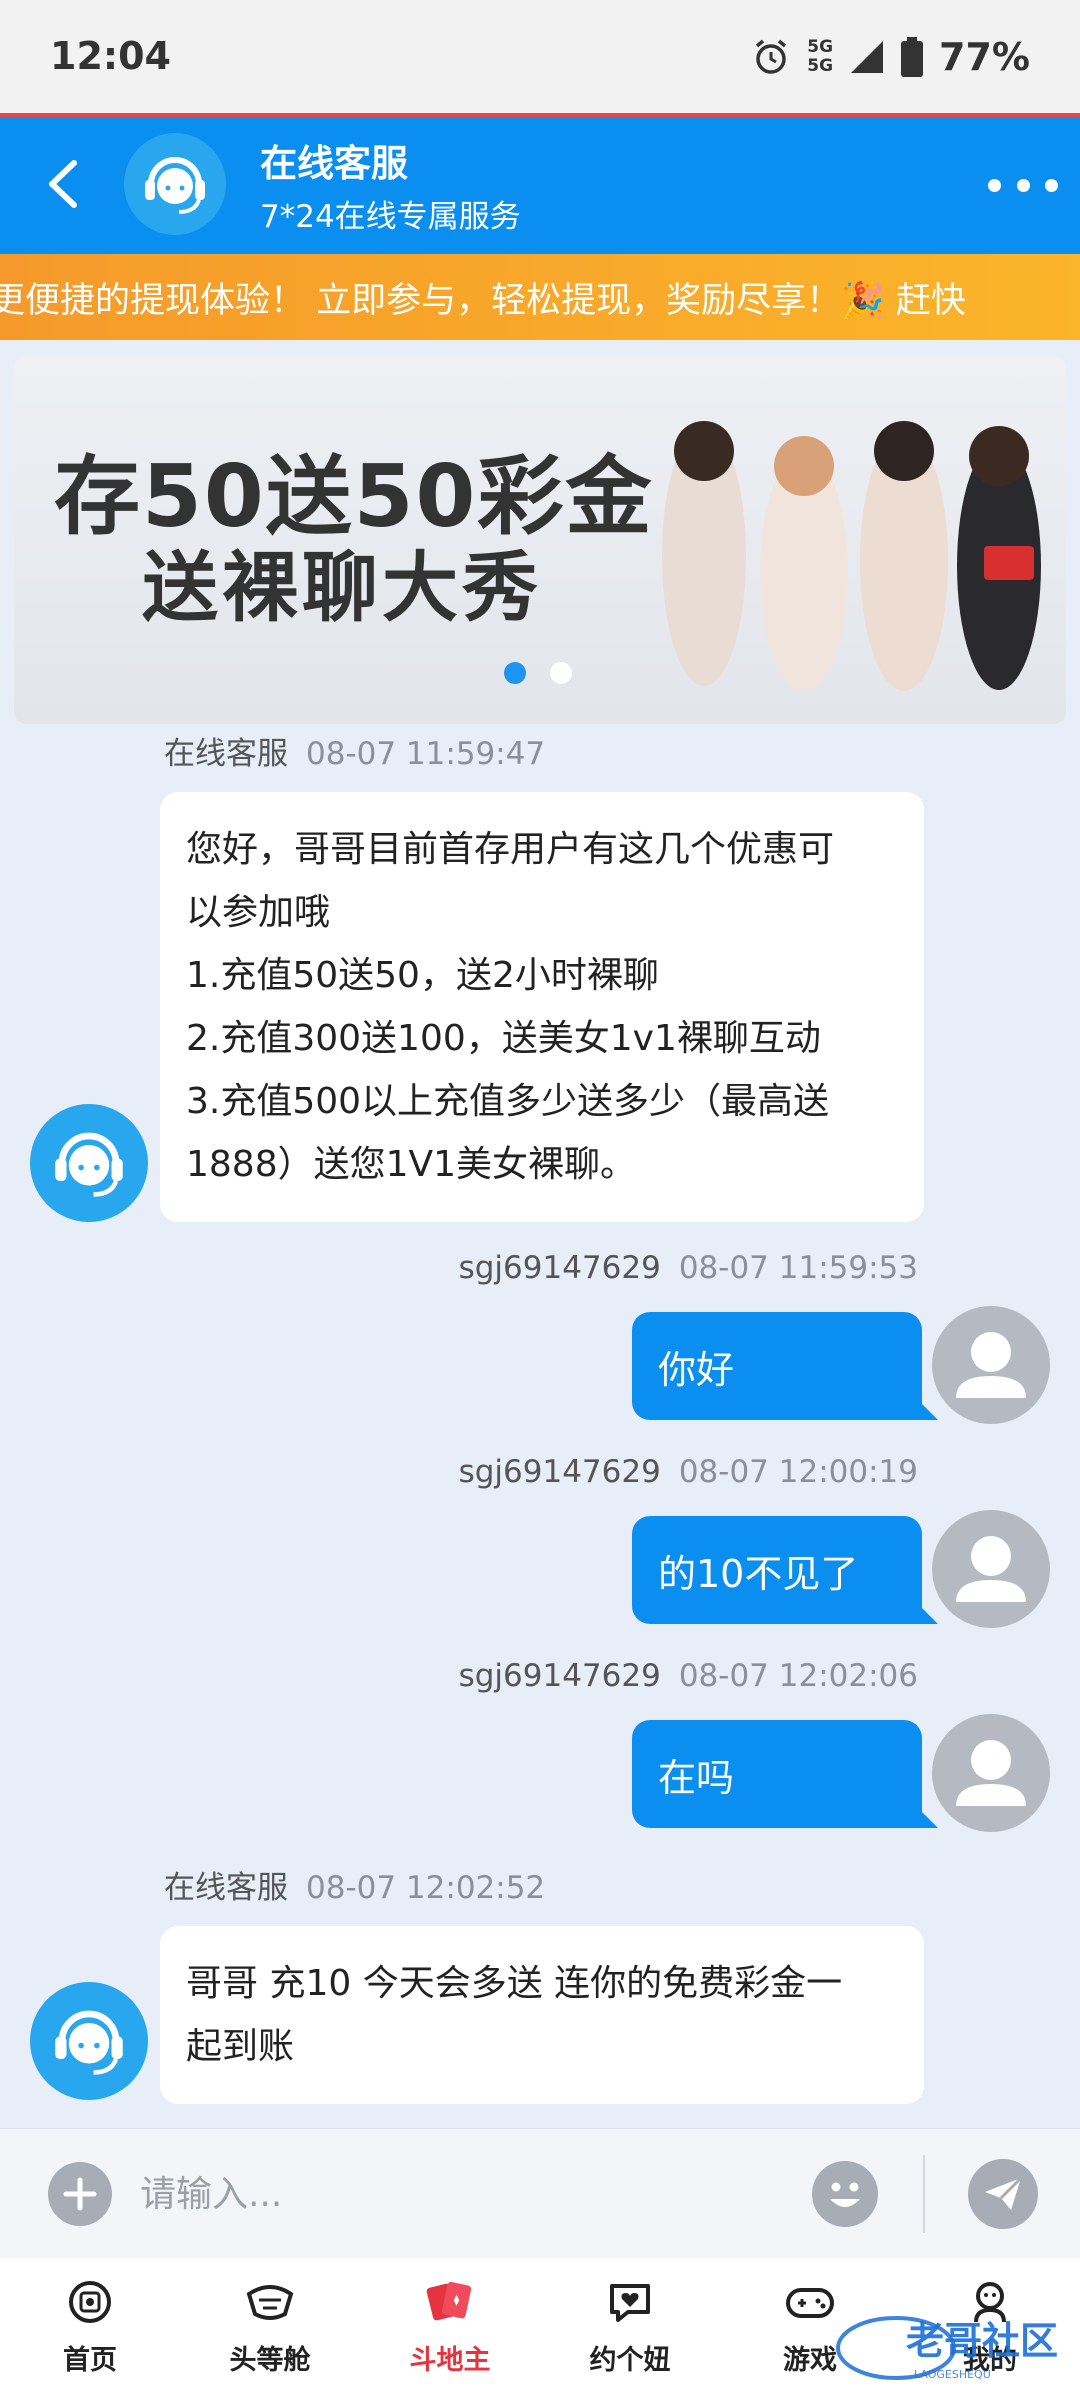 The height and width of the screenshot is (2400, 1080). What do you see at coordinates (508, 1101) in the screenshot?
I see `message-line: 3.充值500以上充值多少送多少（最高送` at bounding box center [508, 1101].